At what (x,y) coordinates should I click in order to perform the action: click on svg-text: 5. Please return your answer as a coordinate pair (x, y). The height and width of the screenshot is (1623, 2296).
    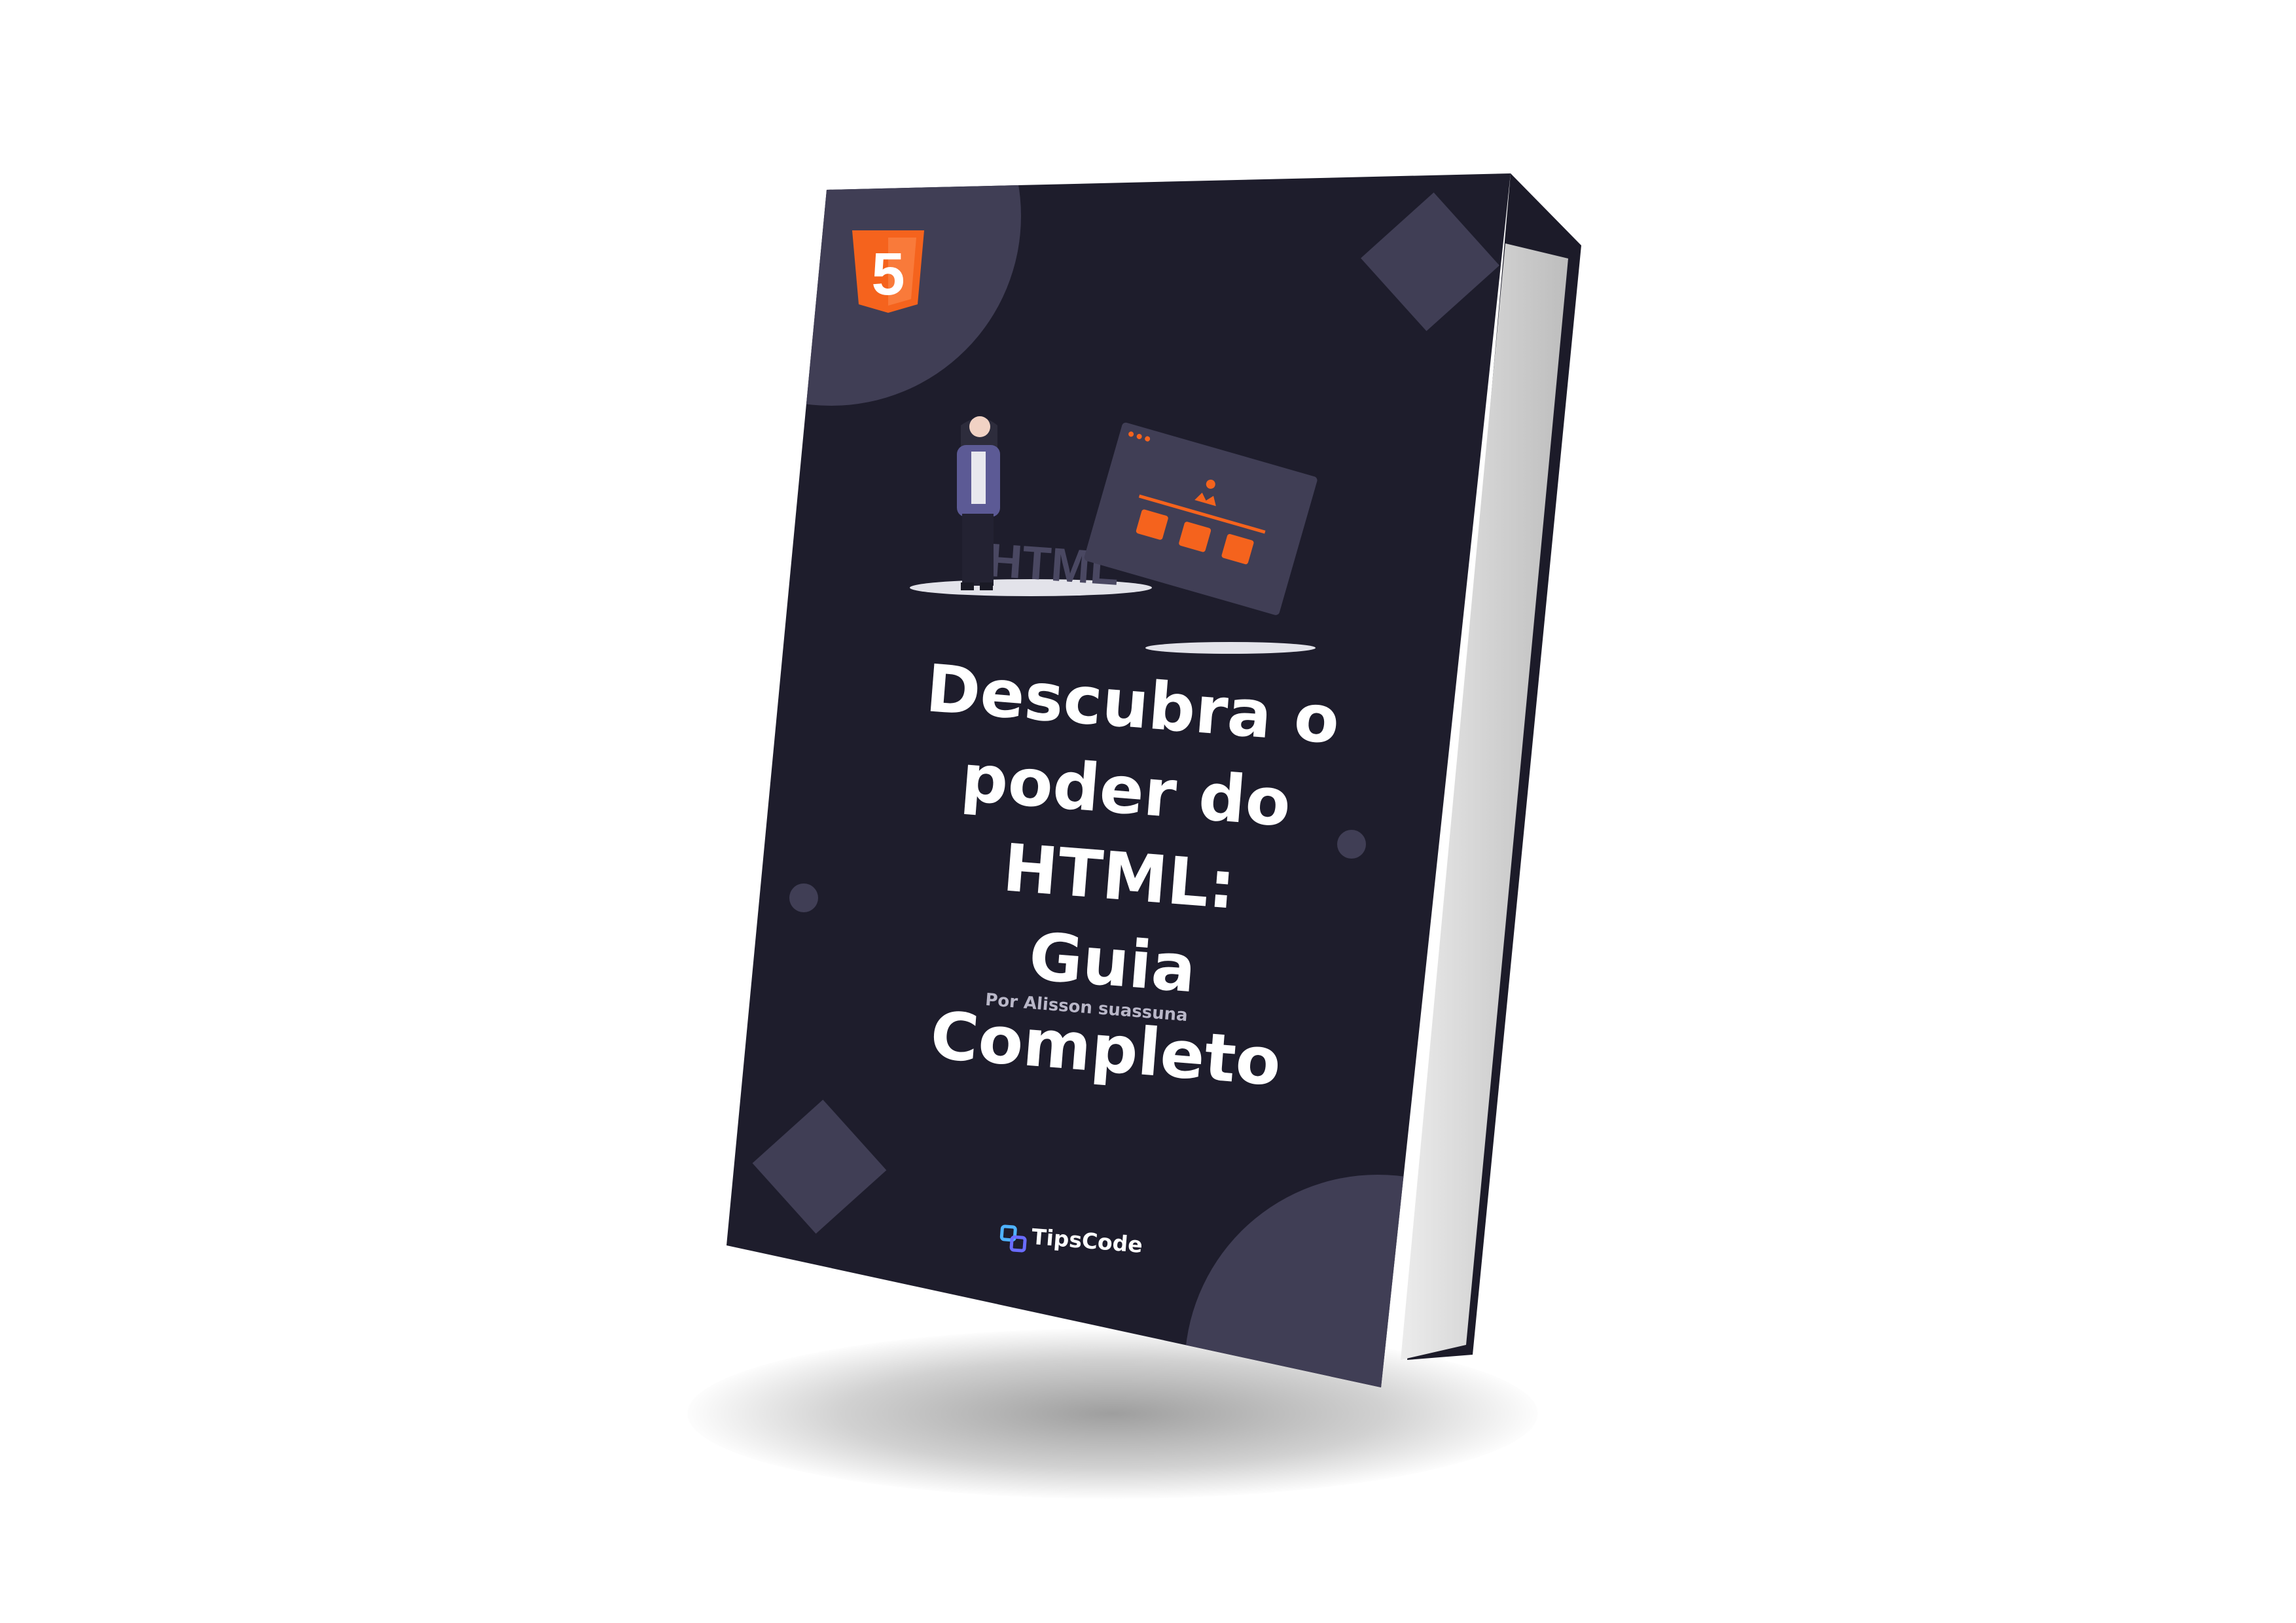
    Looking at the image, I should click on (888, 274).